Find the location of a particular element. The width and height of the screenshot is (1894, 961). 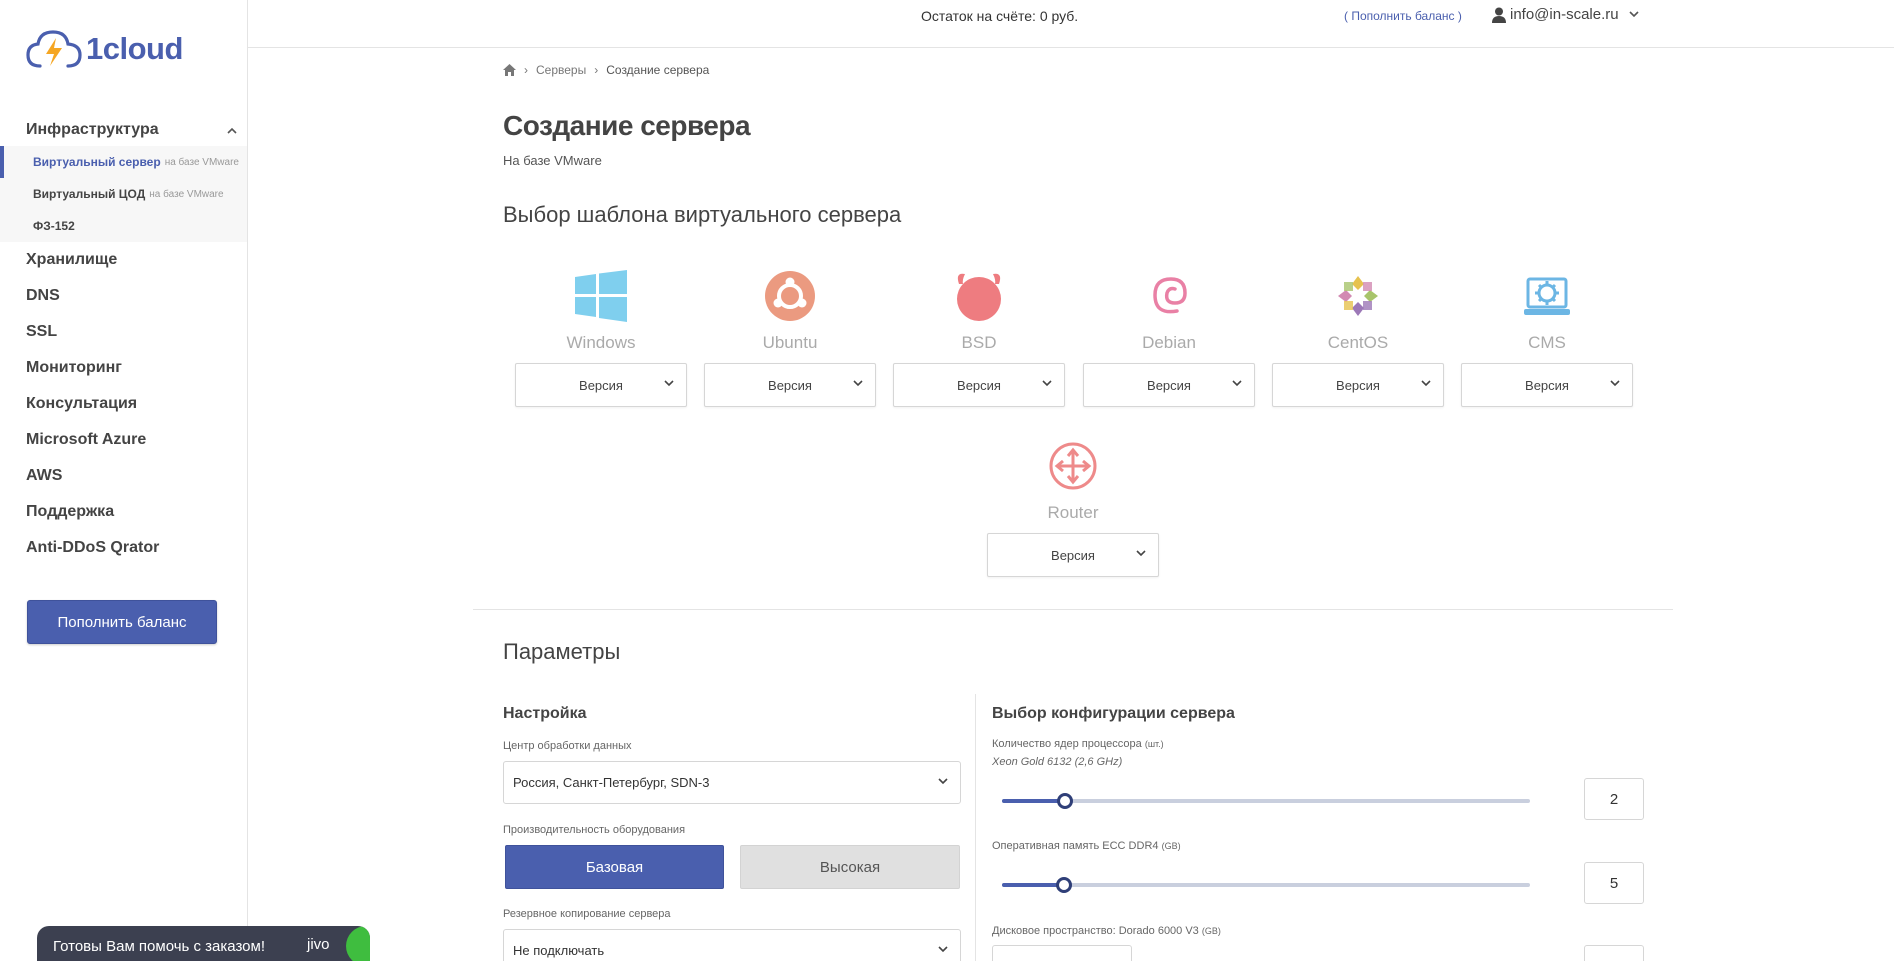

backup-select: Не подключать is located at coordinates (732, 945).